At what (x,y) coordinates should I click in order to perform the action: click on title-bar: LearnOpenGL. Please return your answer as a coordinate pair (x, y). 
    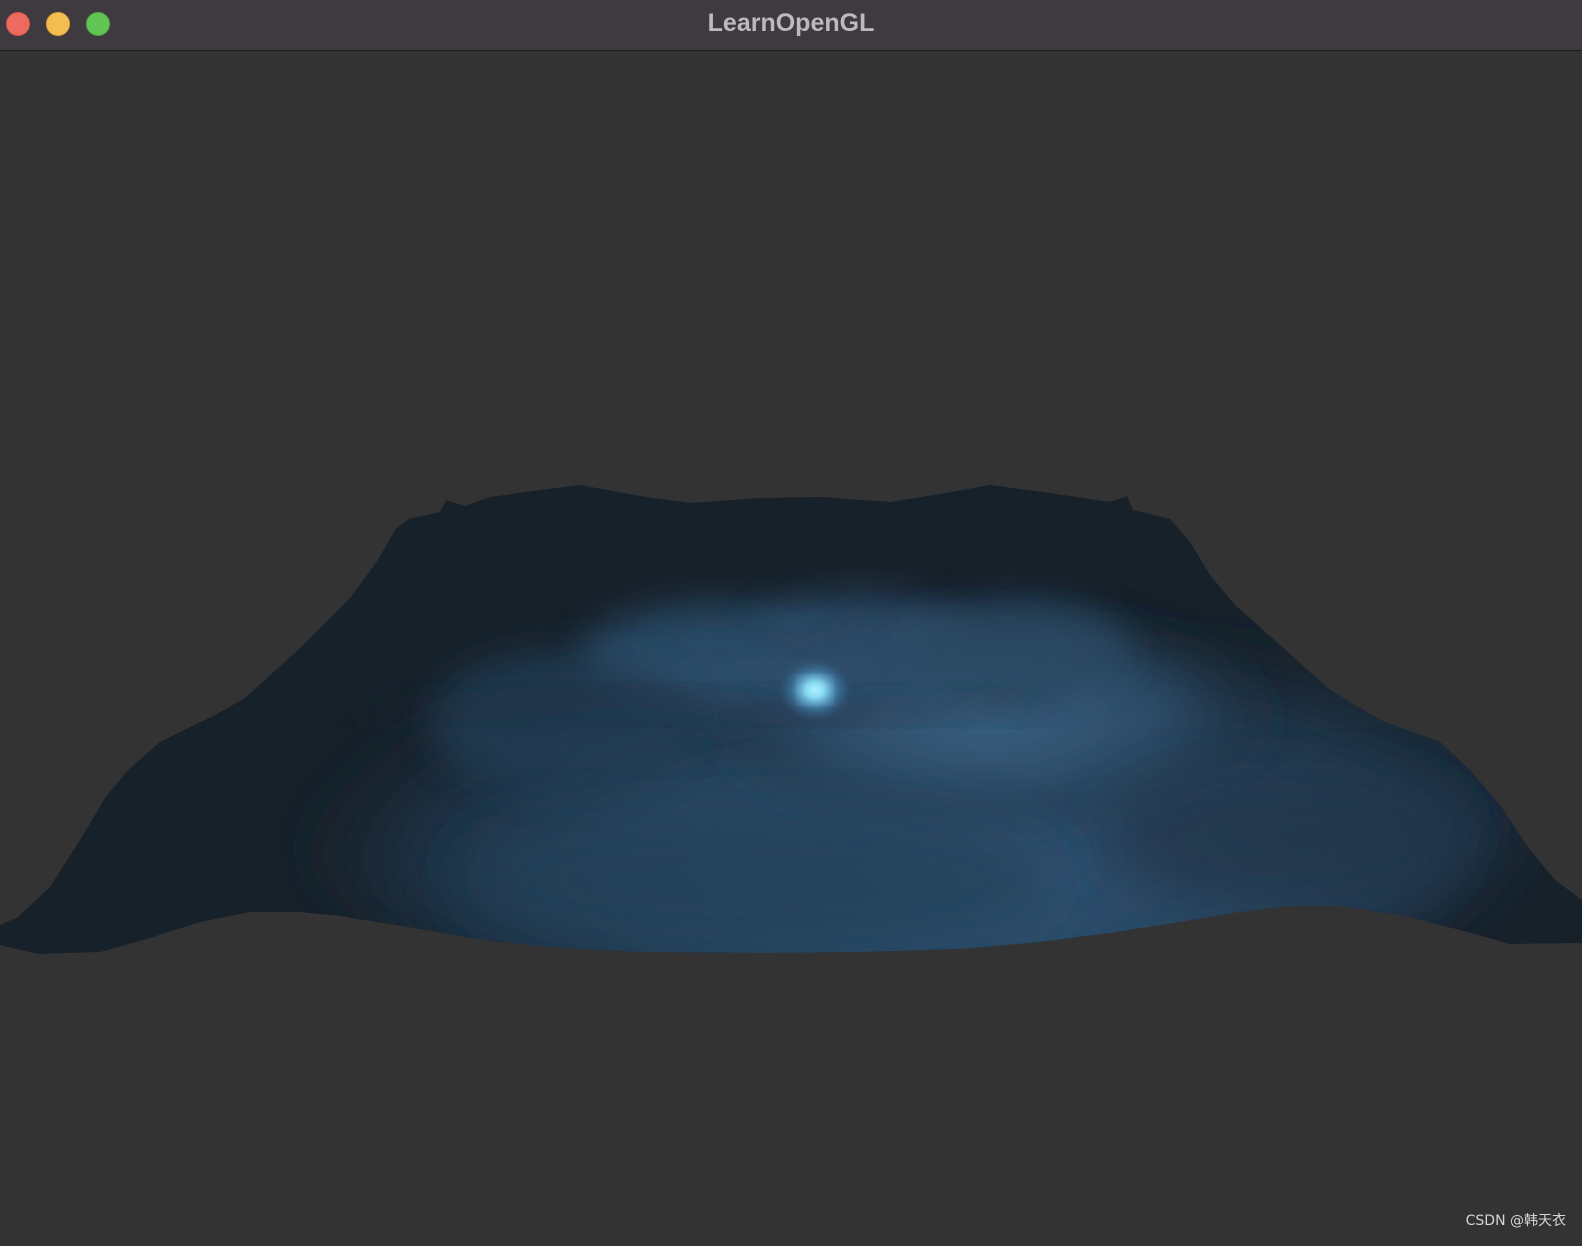
    Looking at the image, I should click on (791, 25).